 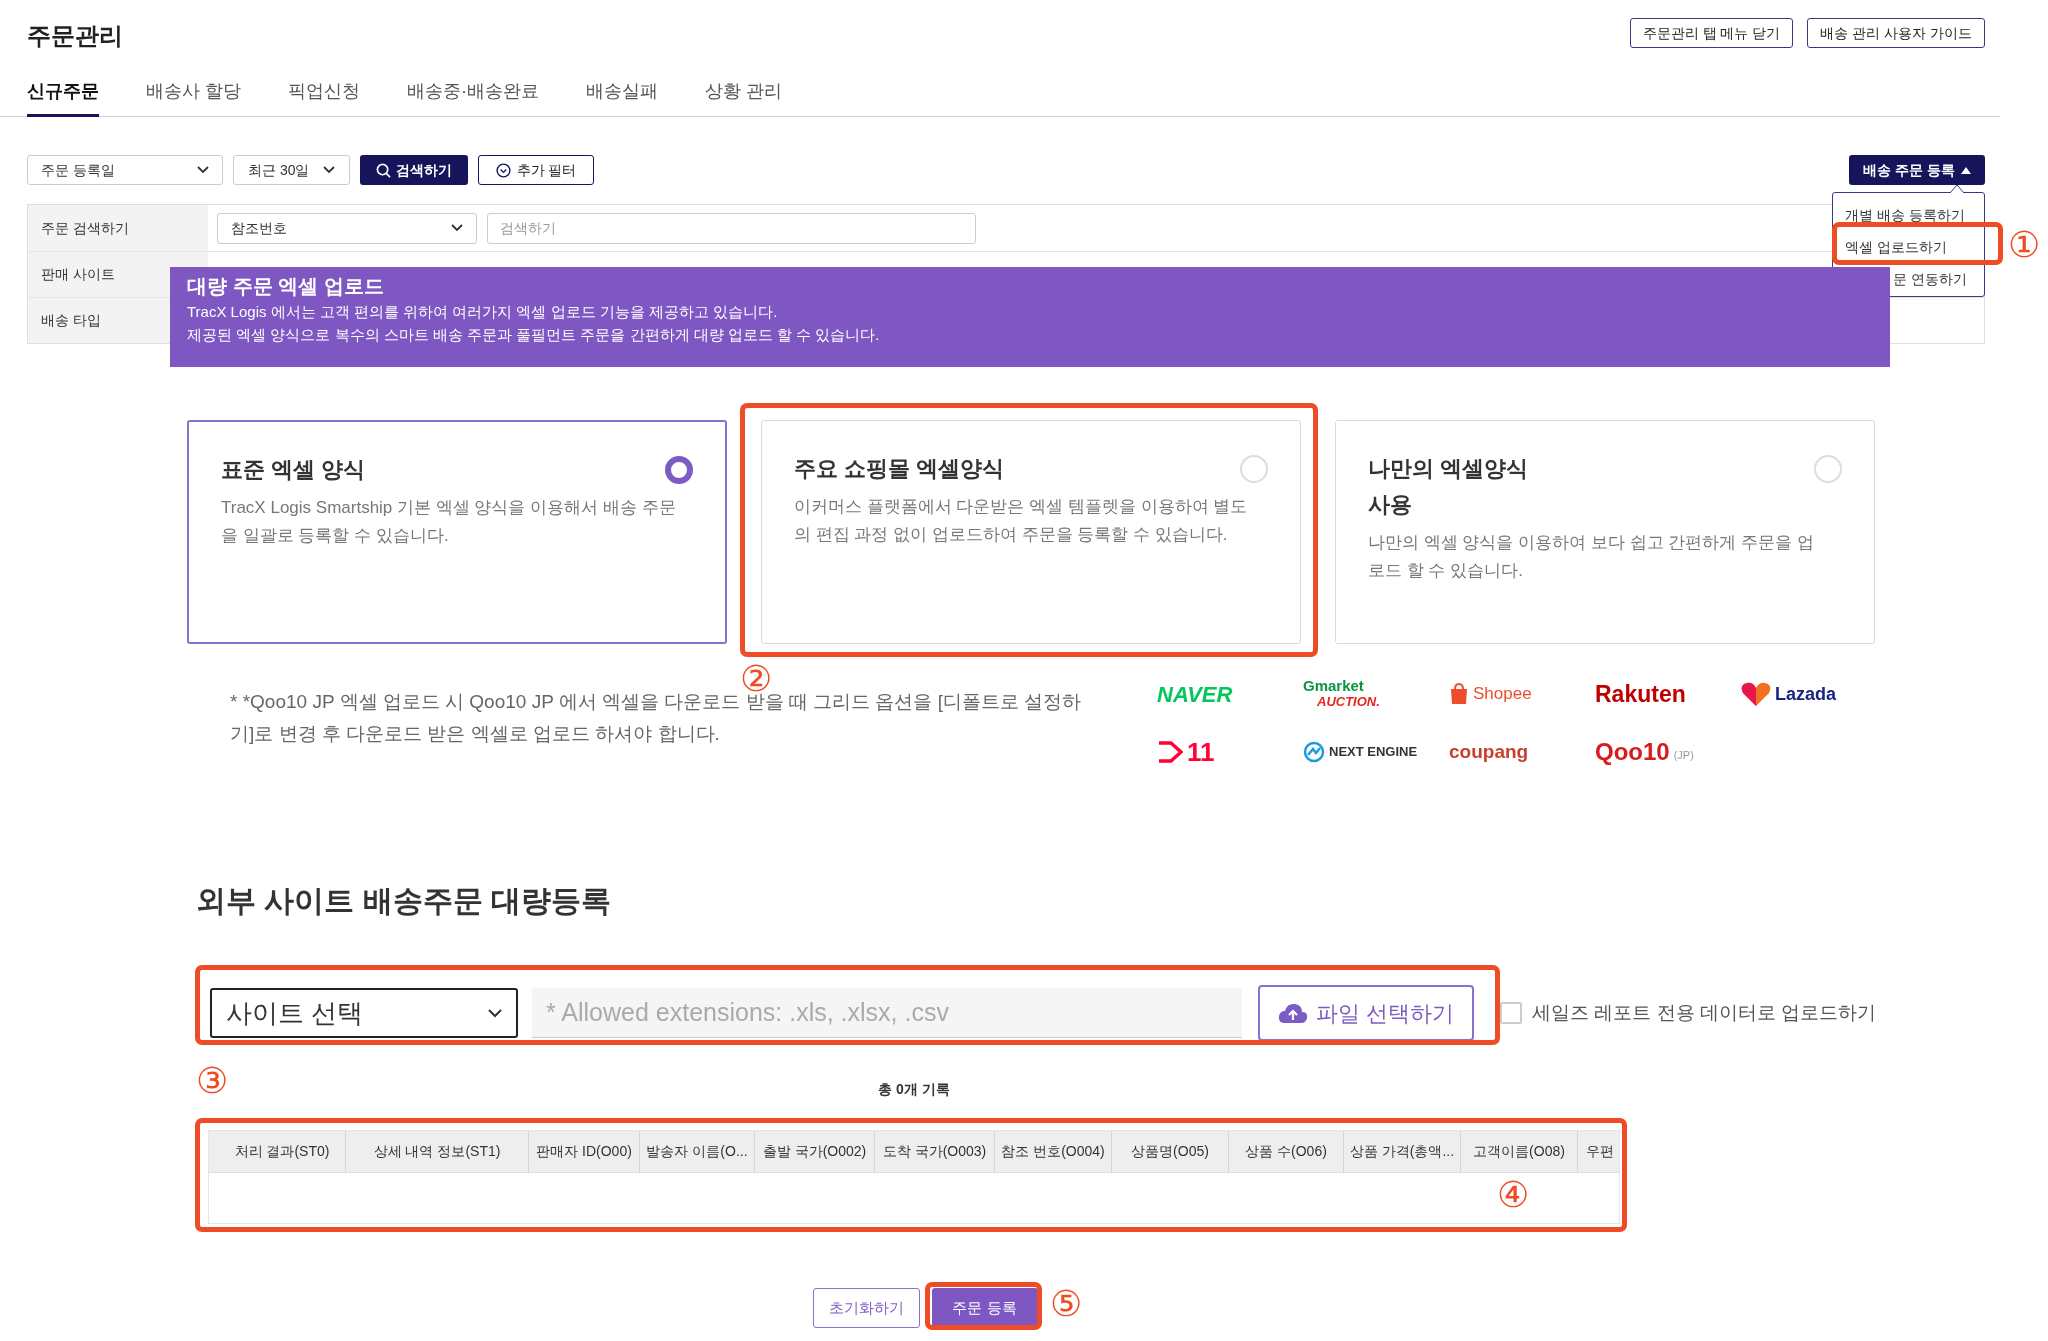 I want to click on marketplace-logo: NAVER, so click(x=1195, y=694).